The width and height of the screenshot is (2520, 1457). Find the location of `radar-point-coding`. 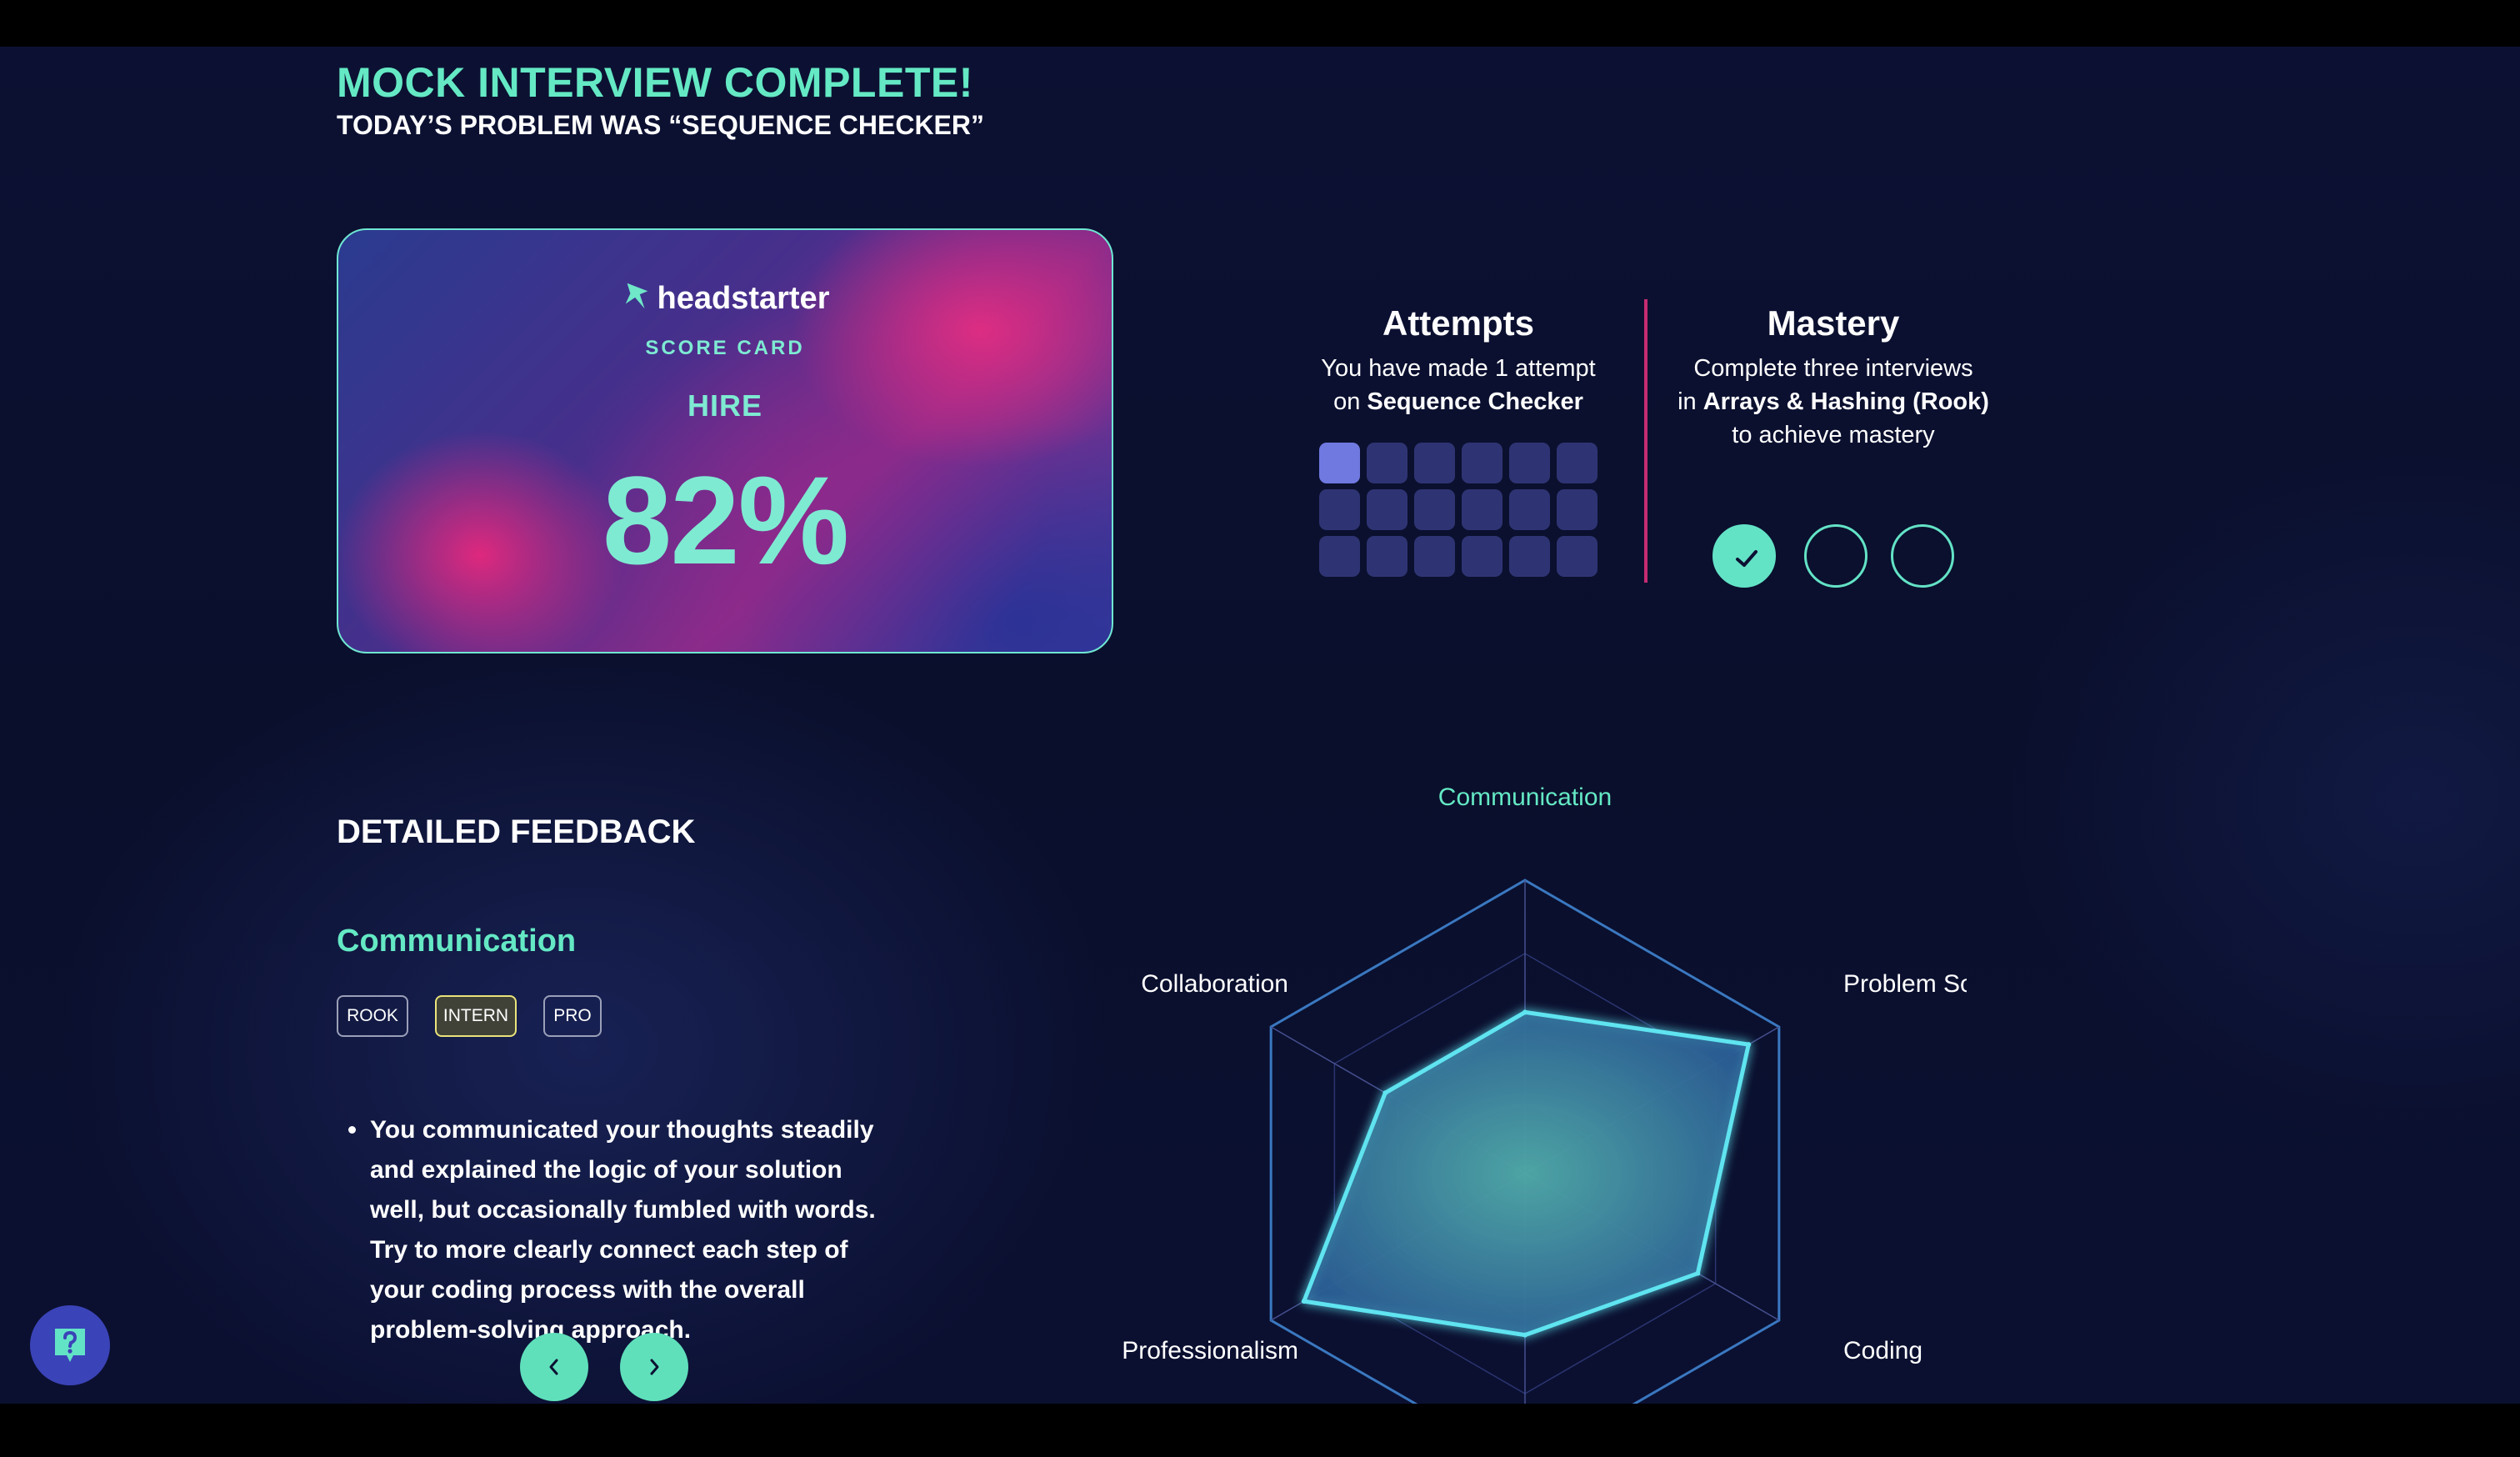

radar-point-coding is located at coordinates (1698, 1273).